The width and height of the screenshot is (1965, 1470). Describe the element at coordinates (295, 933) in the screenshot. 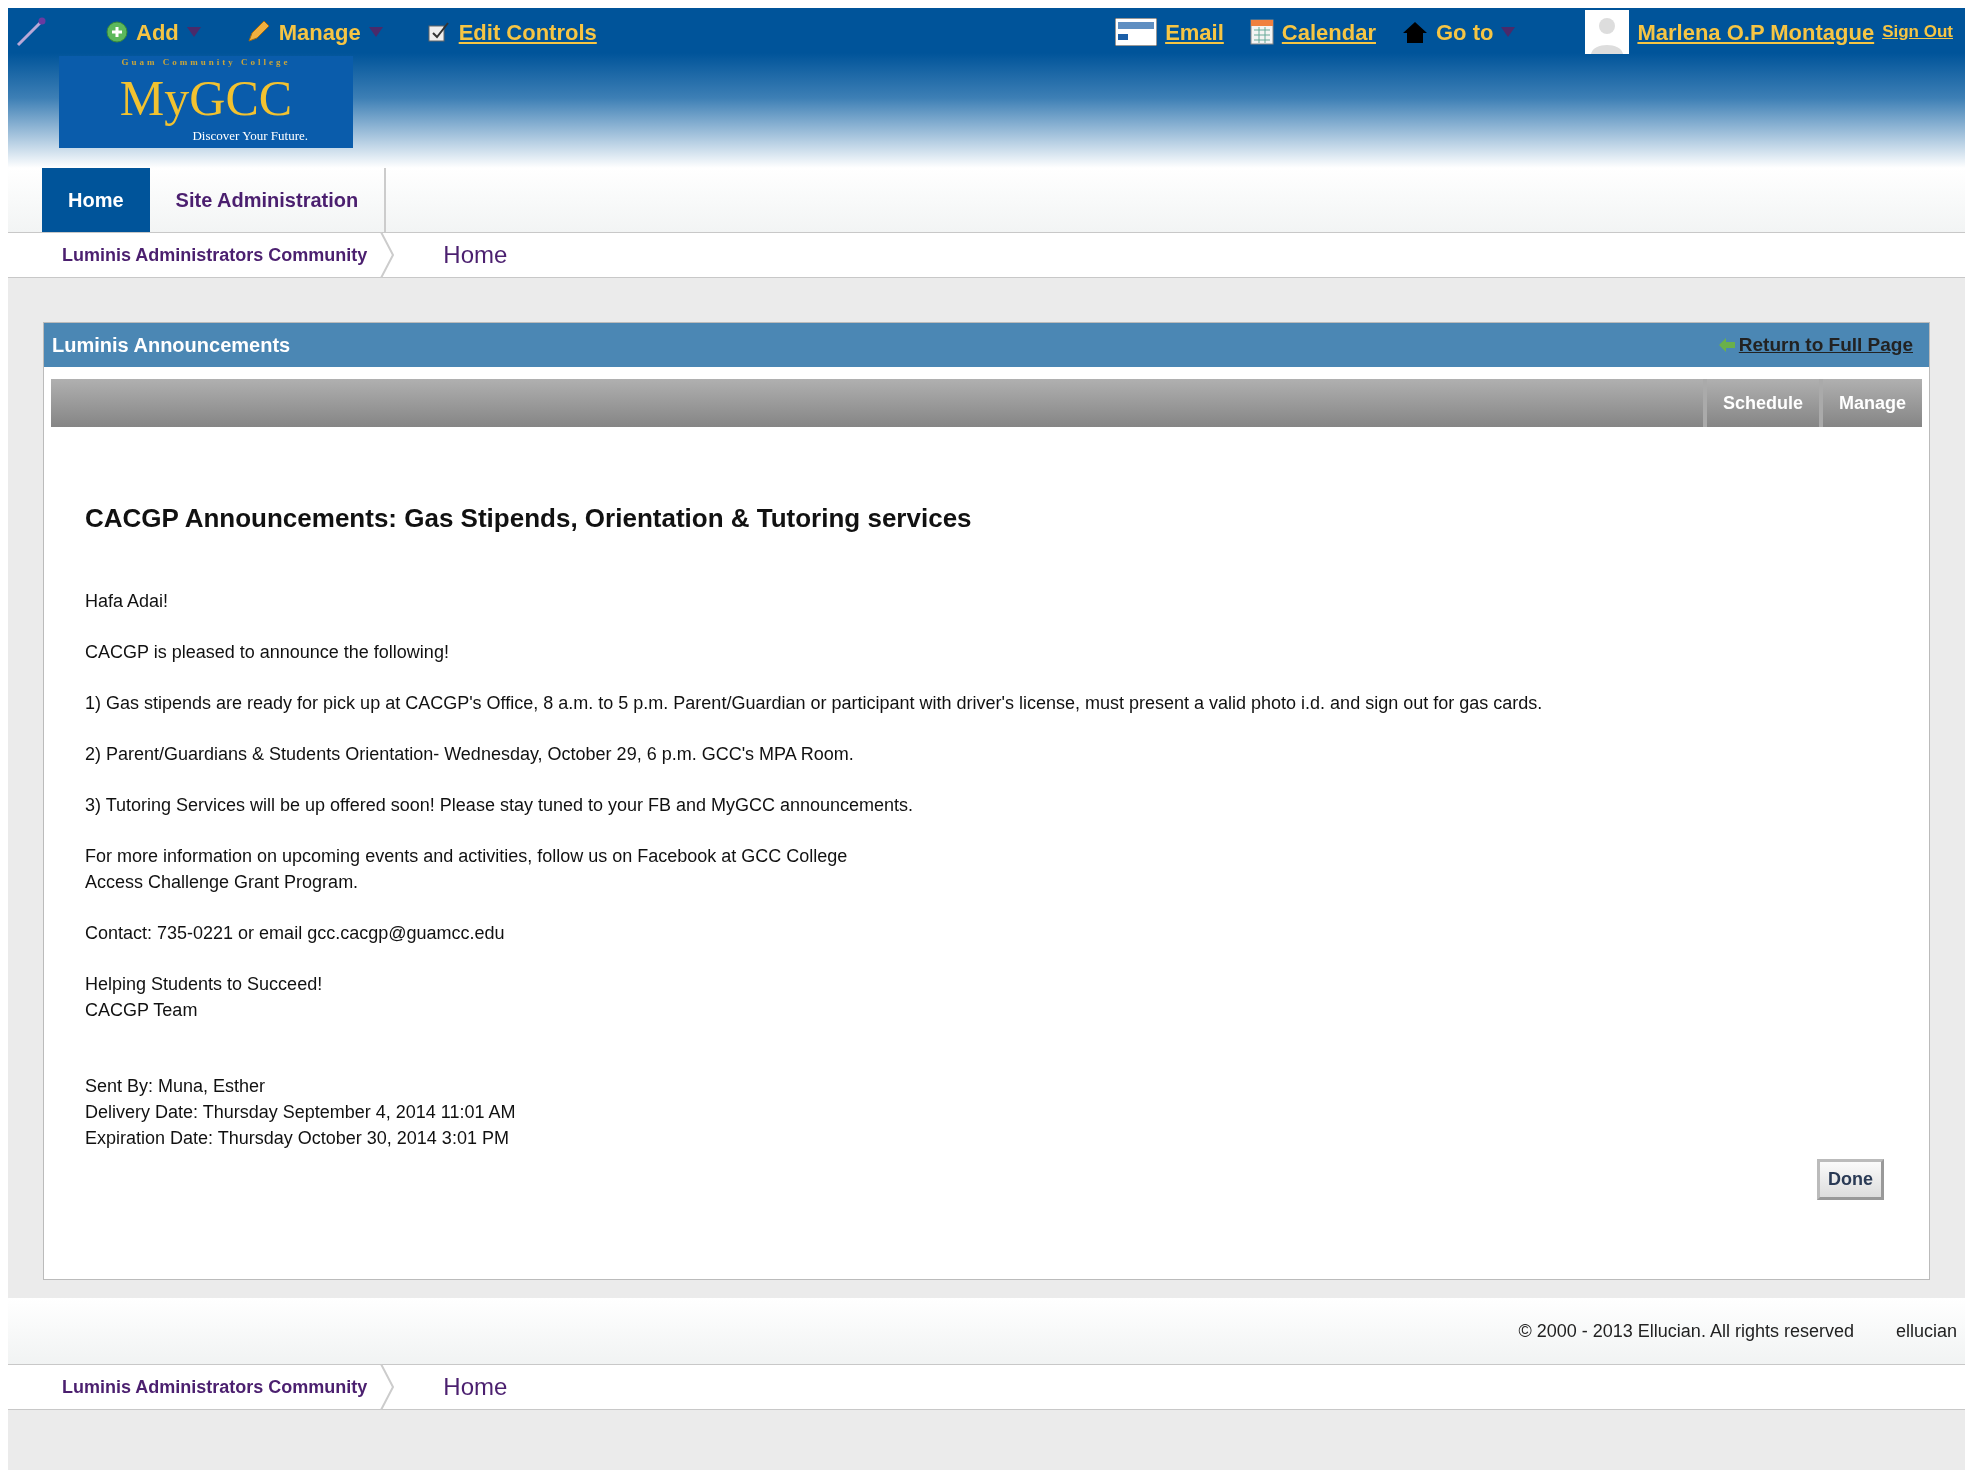

I see `announcement-text: Contact: 735-0221 or email gcc.cacgp@guamcc.edu` at that location.